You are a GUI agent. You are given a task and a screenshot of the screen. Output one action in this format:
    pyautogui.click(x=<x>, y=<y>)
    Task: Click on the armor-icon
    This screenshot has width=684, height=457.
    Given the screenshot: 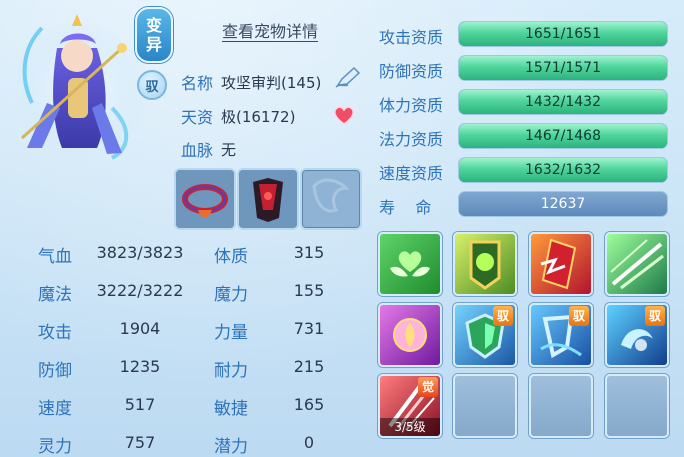 What is the action you would take?
    pyautogui.click(x=268, y=199)
    